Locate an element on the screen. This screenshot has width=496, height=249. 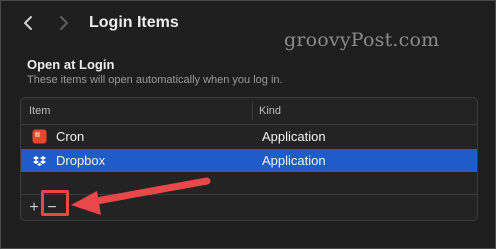
annotation-arrow-icon is located at coordinates (141, 196).